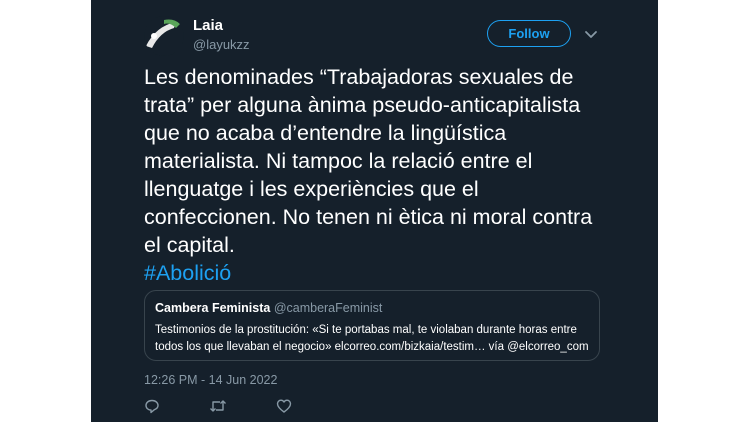 The image size is (750, 422). I want to click on avatar, so click(164, 36).